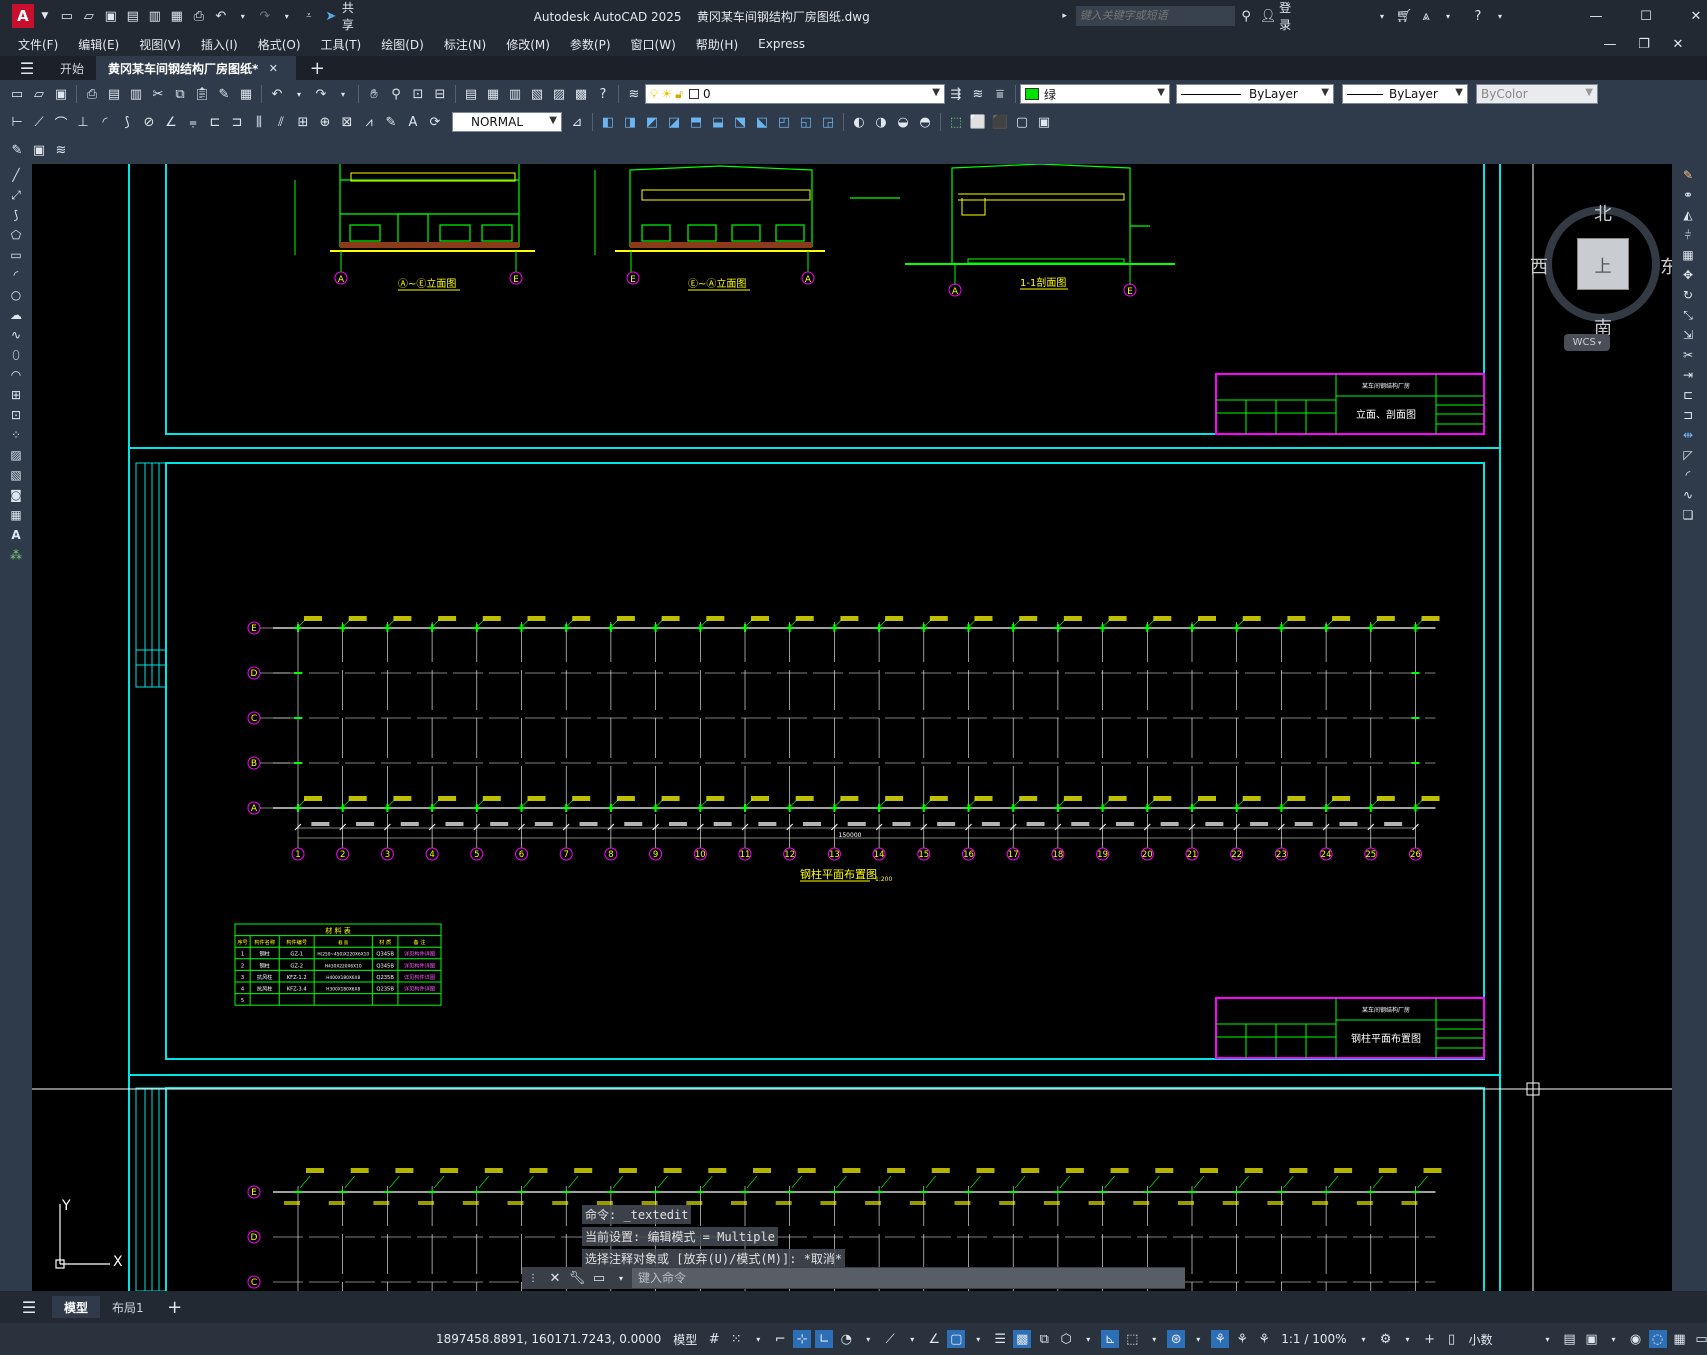 This screenshot has height=1355, width=1707. What do you see at coordinates (465, 44) in the screenshot?
I see `menu-dimension: 标注(N)` at bounding box center [465, 44].